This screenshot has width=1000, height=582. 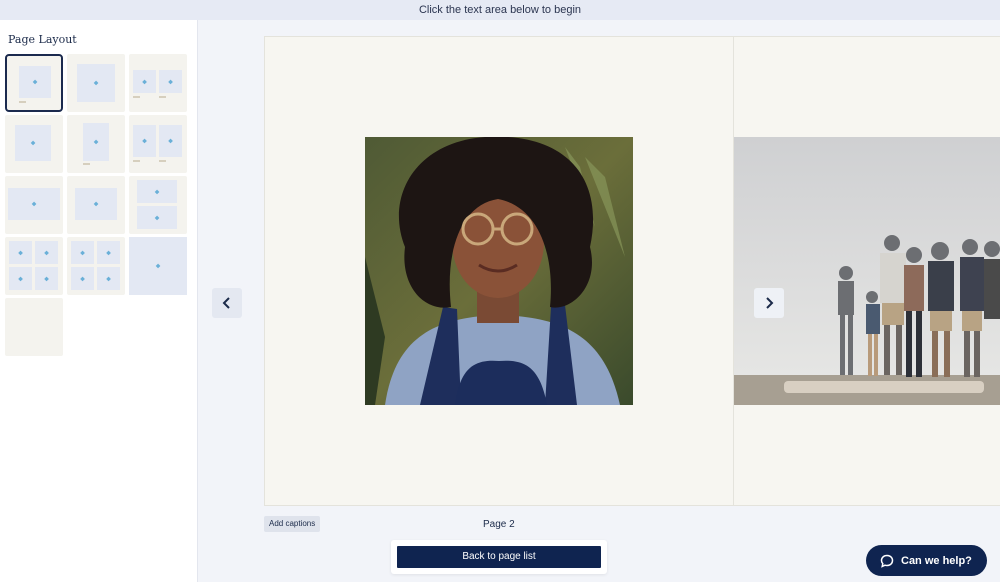 I want to click on layout-option-blank-page, so click(x=34, y=327).